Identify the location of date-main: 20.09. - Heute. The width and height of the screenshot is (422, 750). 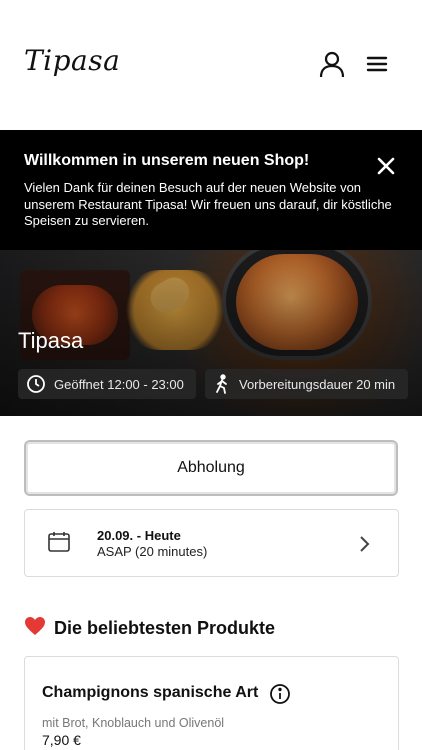
(139, 535).